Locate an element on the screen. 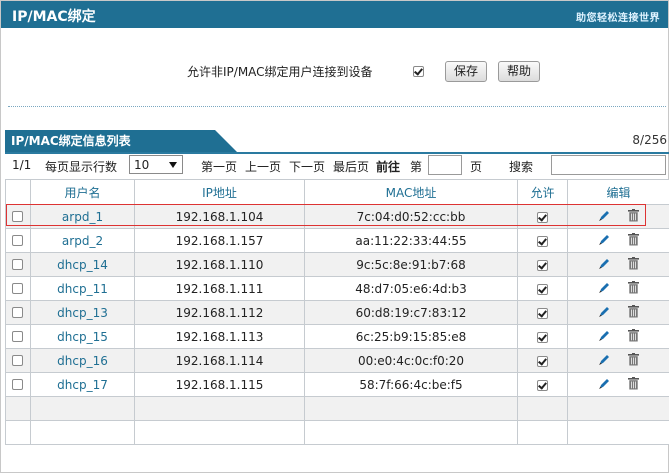  username-cell: dhcp_16 is located at coordinates (82, 360).